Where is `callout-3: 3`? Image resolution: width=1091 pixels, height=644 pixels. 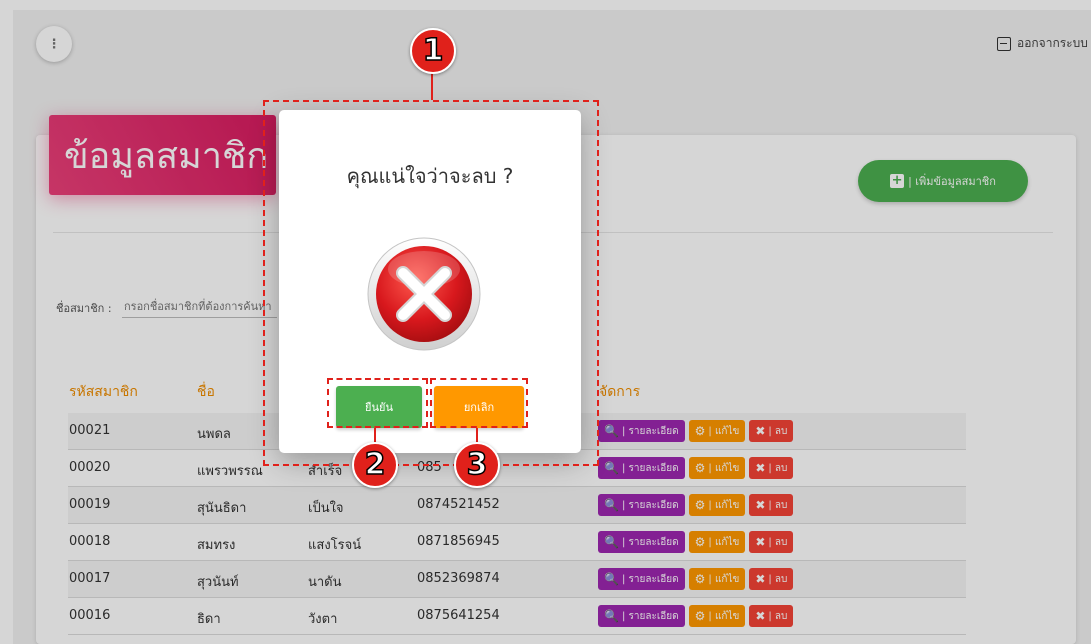
callout-3: 3 is located at coordinates (477, 465).